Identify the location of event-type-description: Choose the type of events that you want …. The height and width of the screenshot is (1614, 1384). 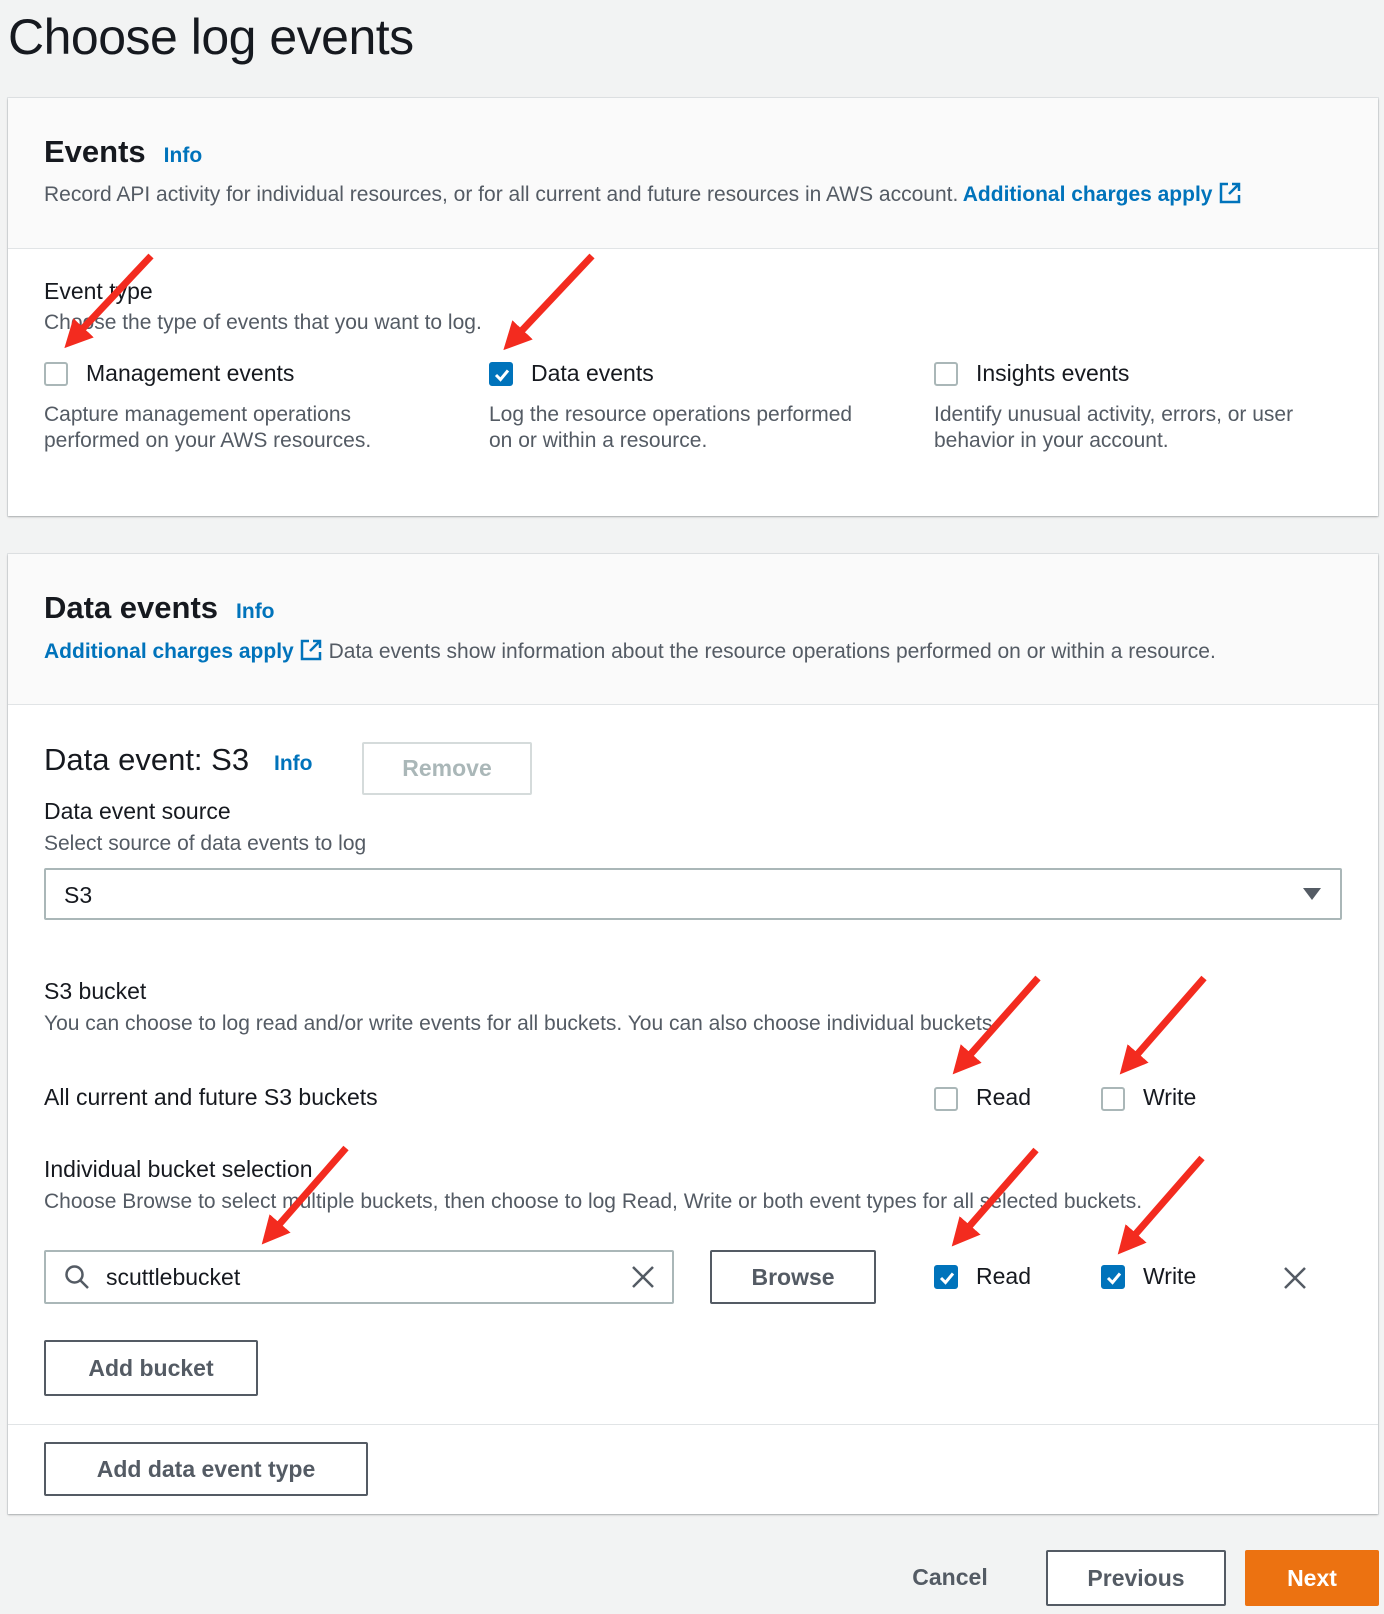
(263, 322).